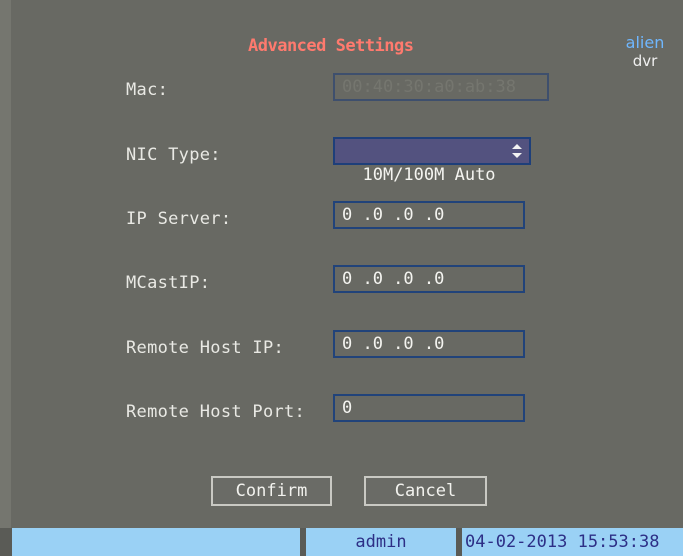 The width and height of the screenshot is (683, 556). Describe the element at coordinates (271, 491) in the screenshot. I see `confirm-button: Confirm` at that location.